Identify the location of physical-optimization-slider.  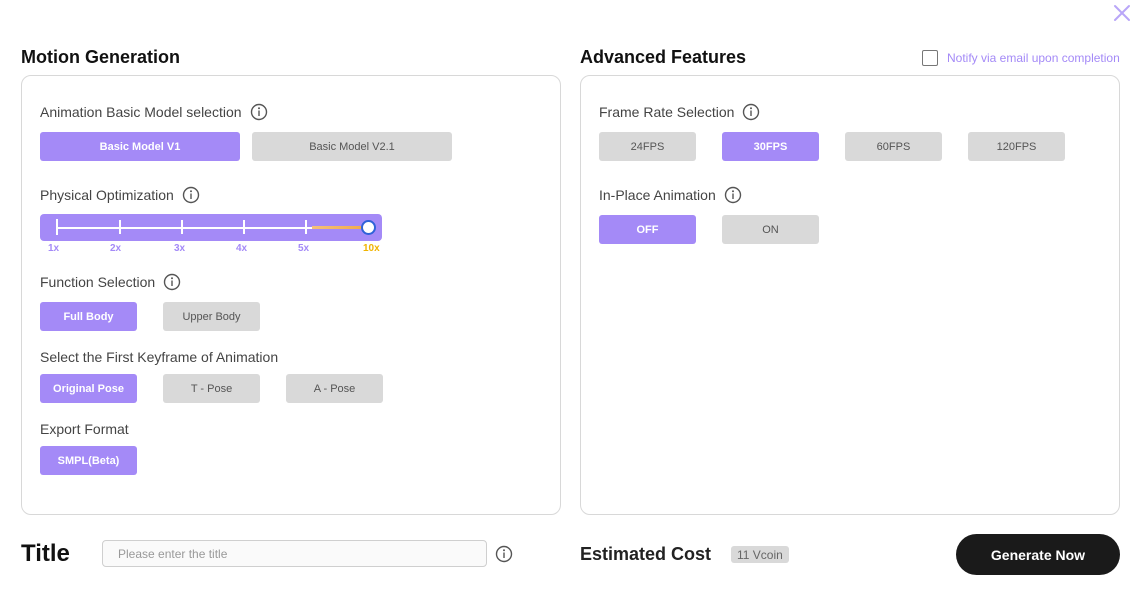
(211, 227).